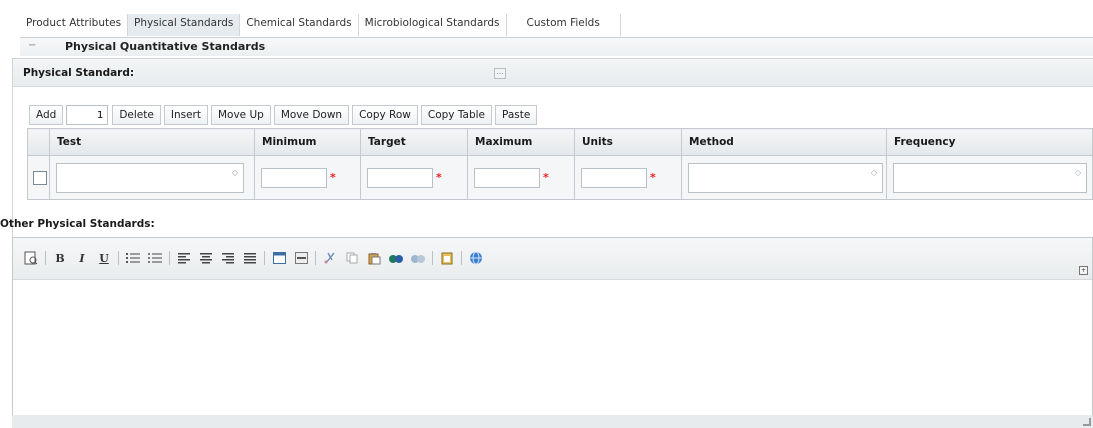 Image resolution: width=1093 pixels, height=428 pixels. I want to click on column-header-target: Target, so click(414, 142).